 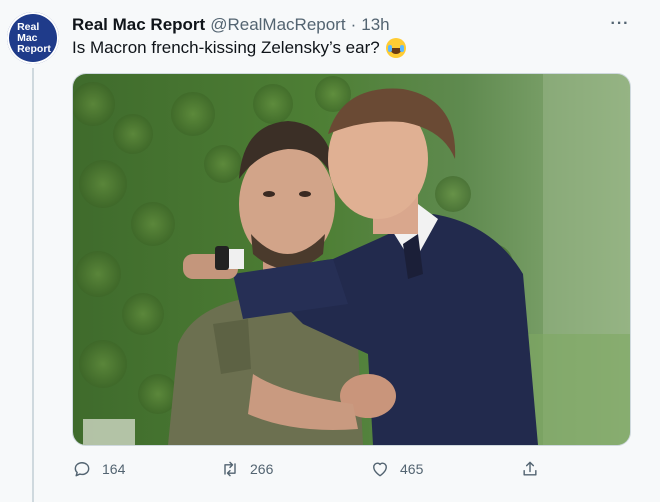 What do you see at coordinates (98, 469) in the screenshot?
I see `reply-button: 164` at bounding box center [98, 469].